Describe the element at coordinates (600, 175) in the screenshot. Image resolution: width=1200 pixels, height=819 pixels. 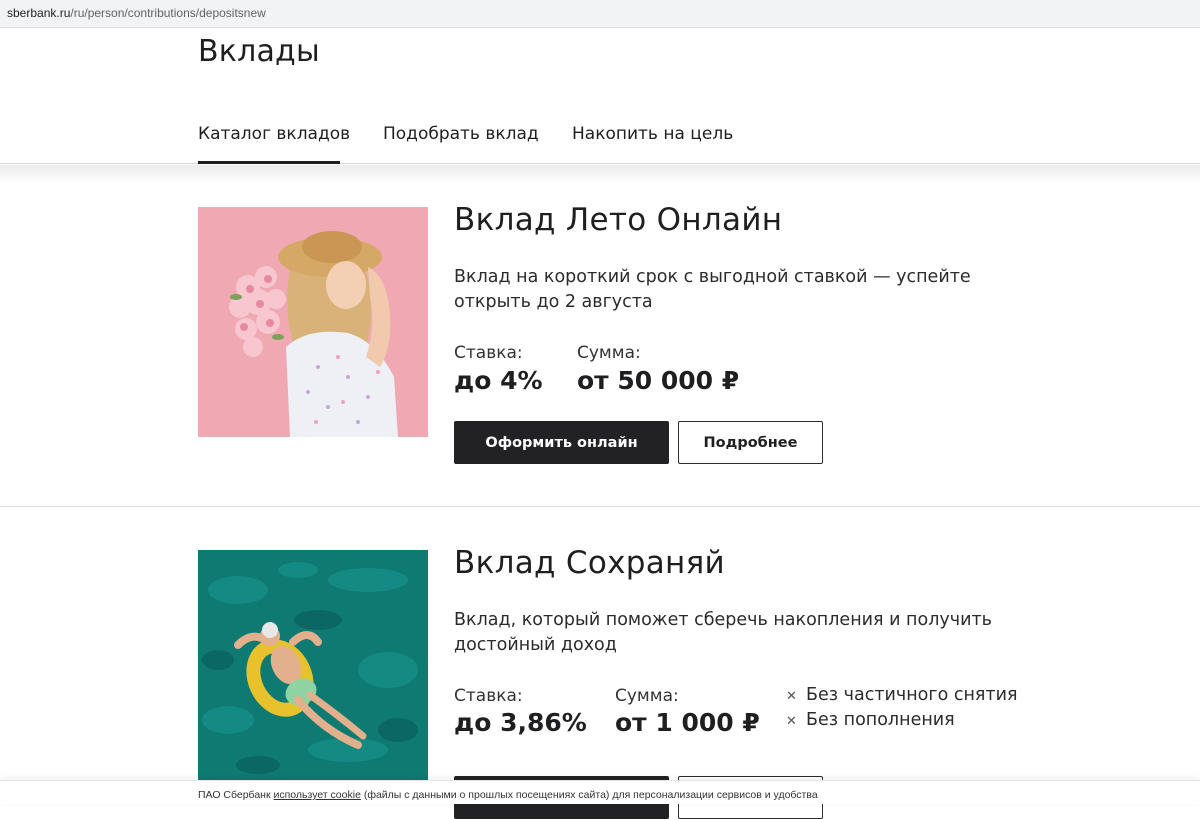
I see `tabs-shadow` at that location.